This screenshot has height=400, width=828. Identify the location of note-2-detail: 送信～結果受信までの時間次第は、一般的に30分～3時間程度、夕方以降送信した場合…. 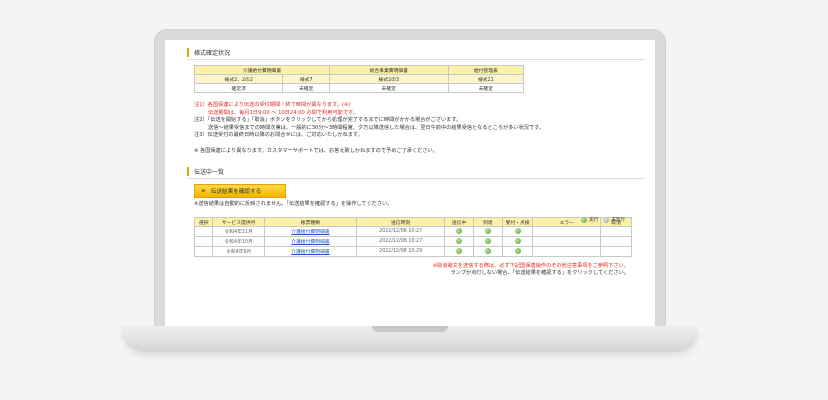
(376, 127).